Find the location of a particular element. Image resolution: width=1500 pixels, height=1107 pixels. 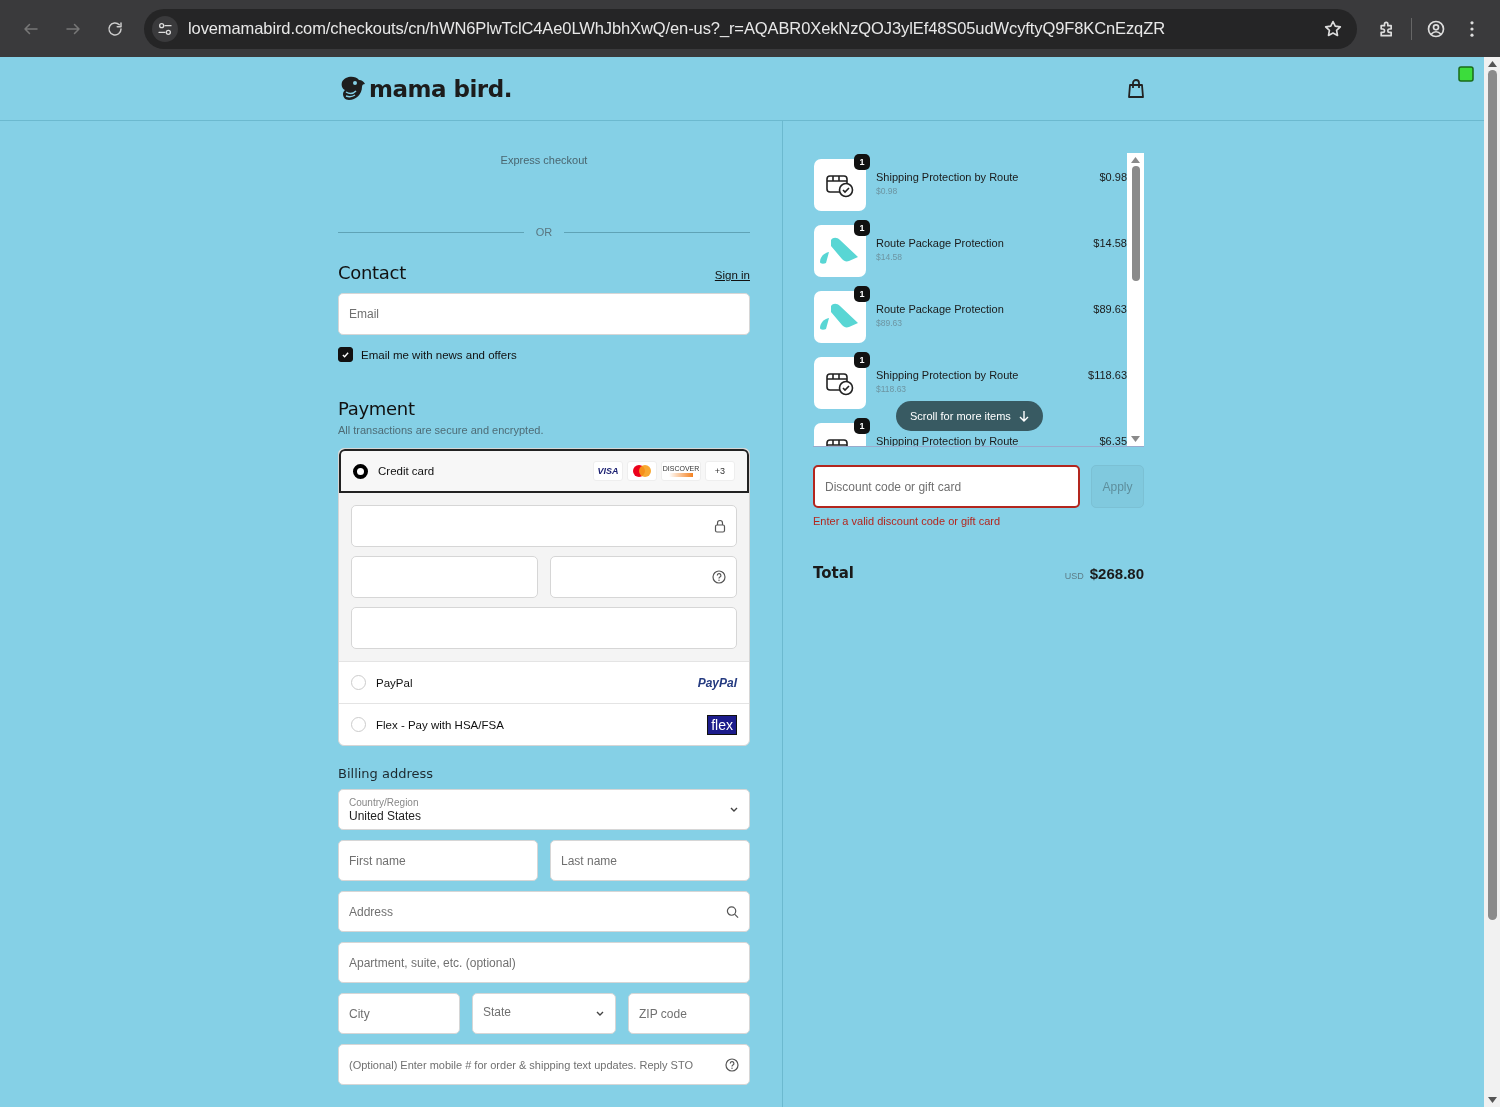

paypal-logo: PayPal is located at coordinates (717, 682).